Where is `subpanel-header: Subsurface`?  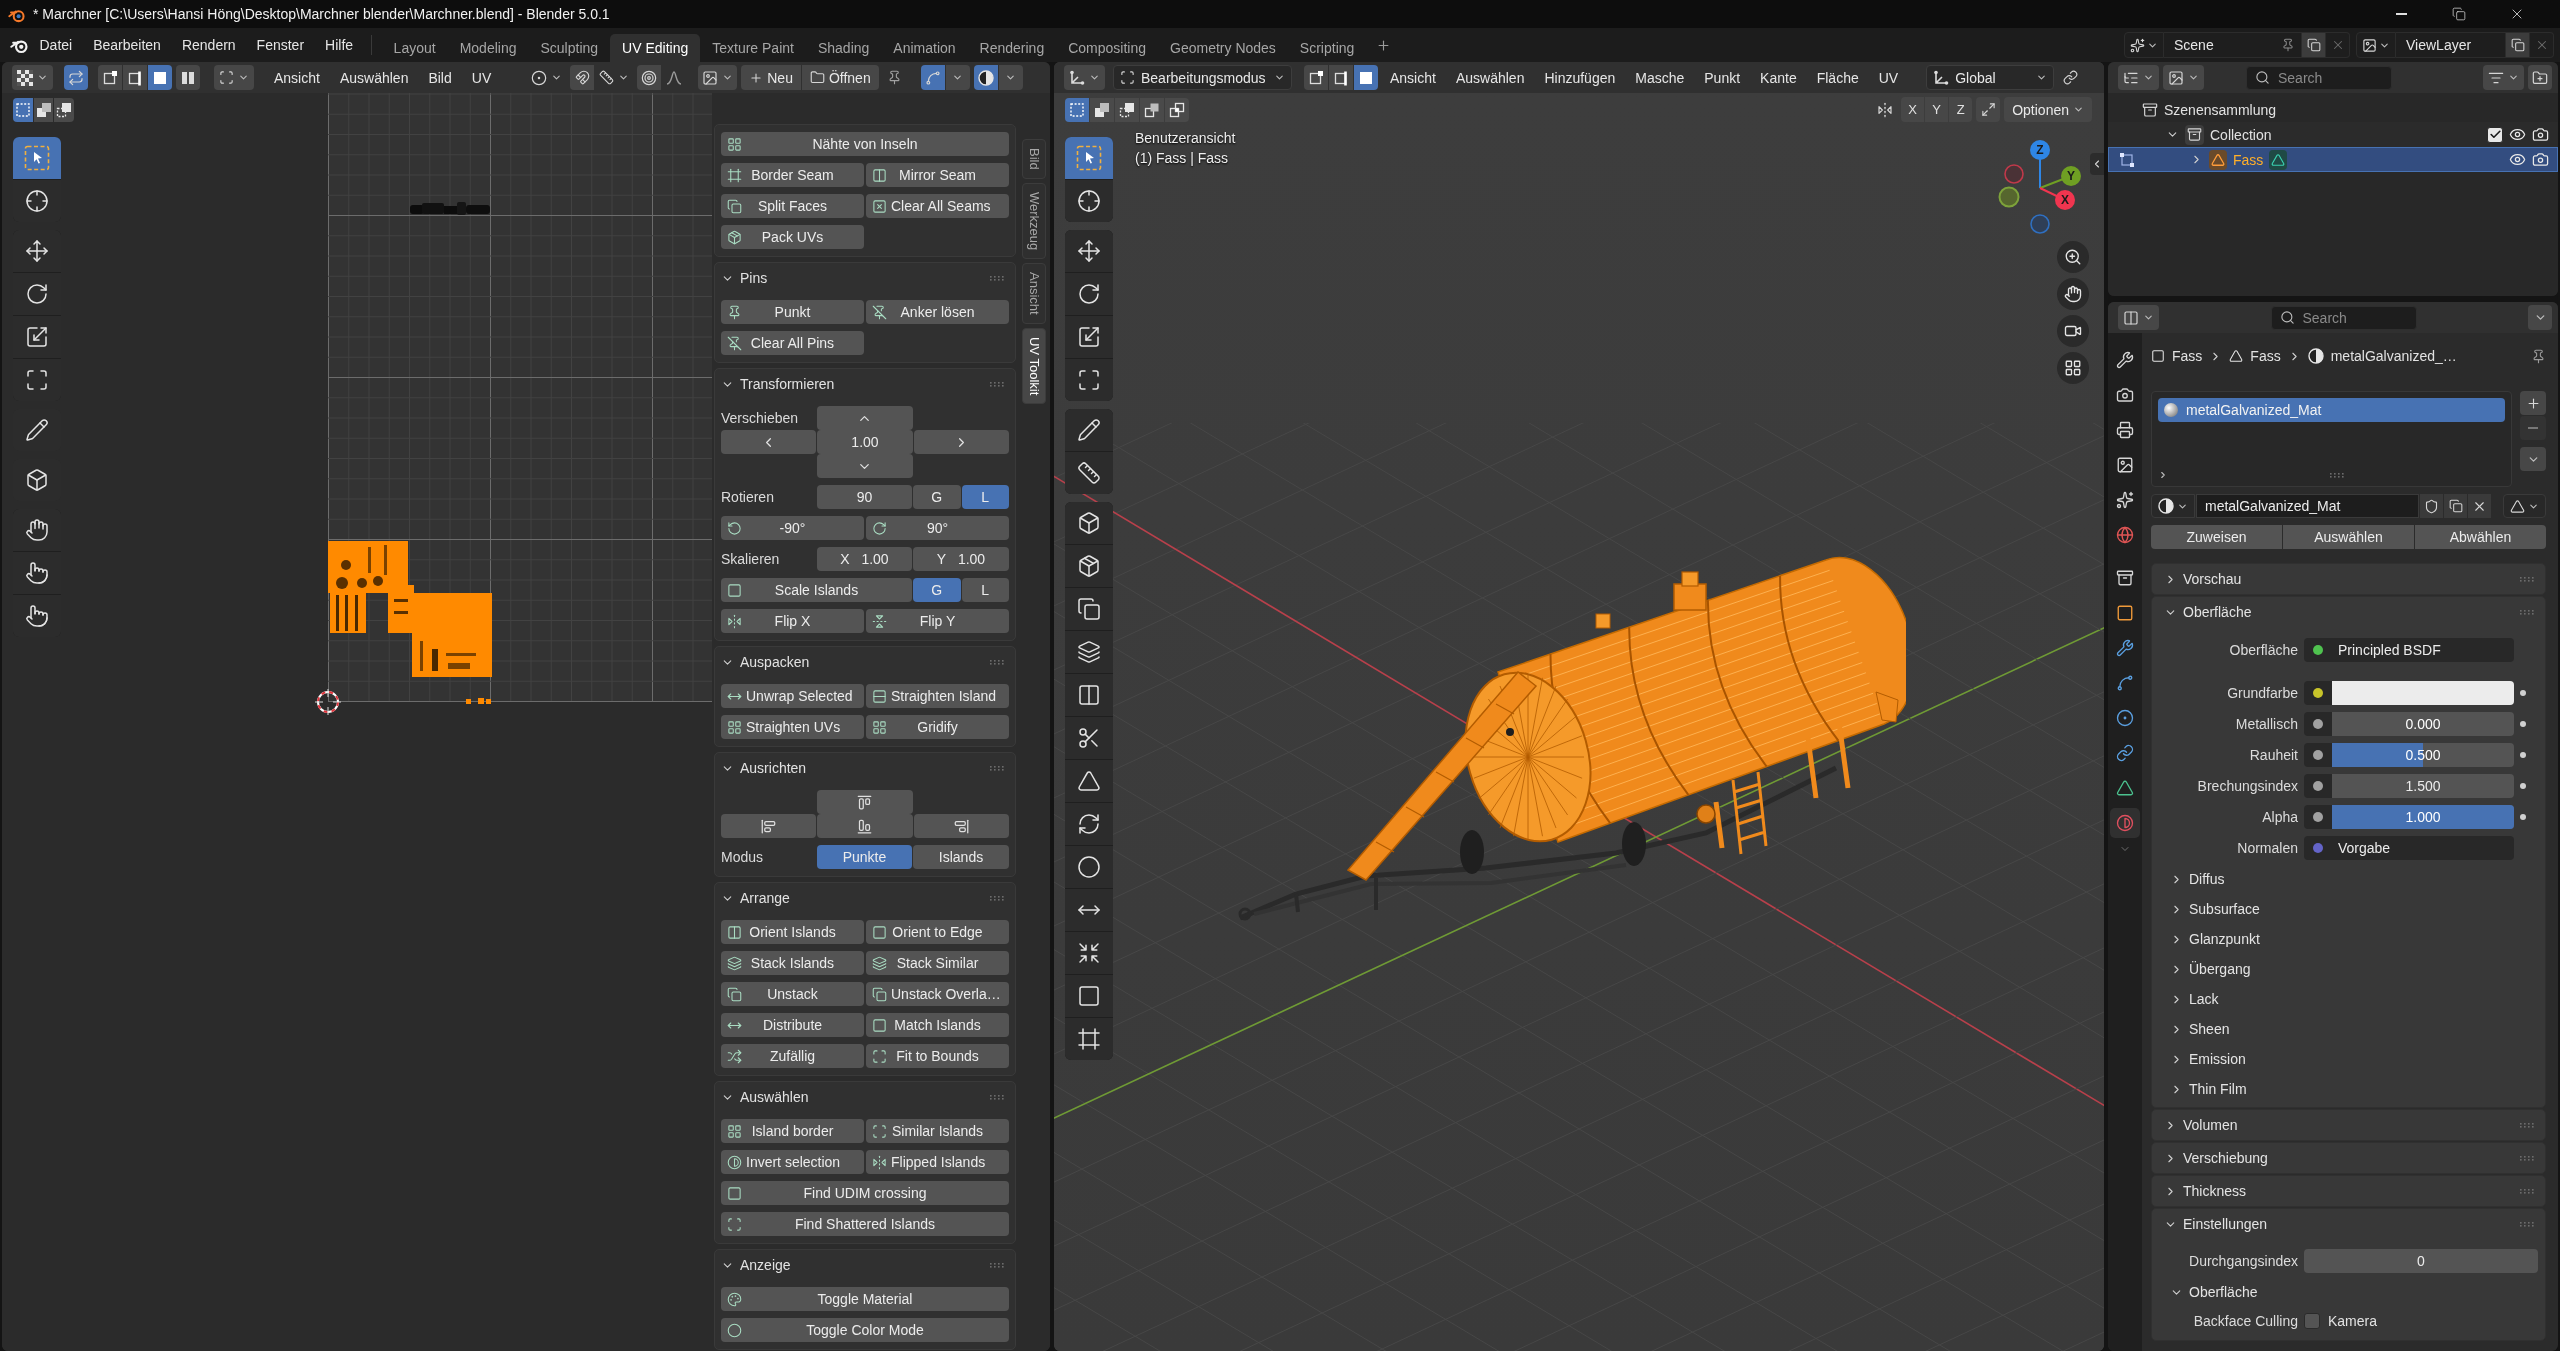 subpanel-header: Subsurface is located at coordinates (2348, 909).